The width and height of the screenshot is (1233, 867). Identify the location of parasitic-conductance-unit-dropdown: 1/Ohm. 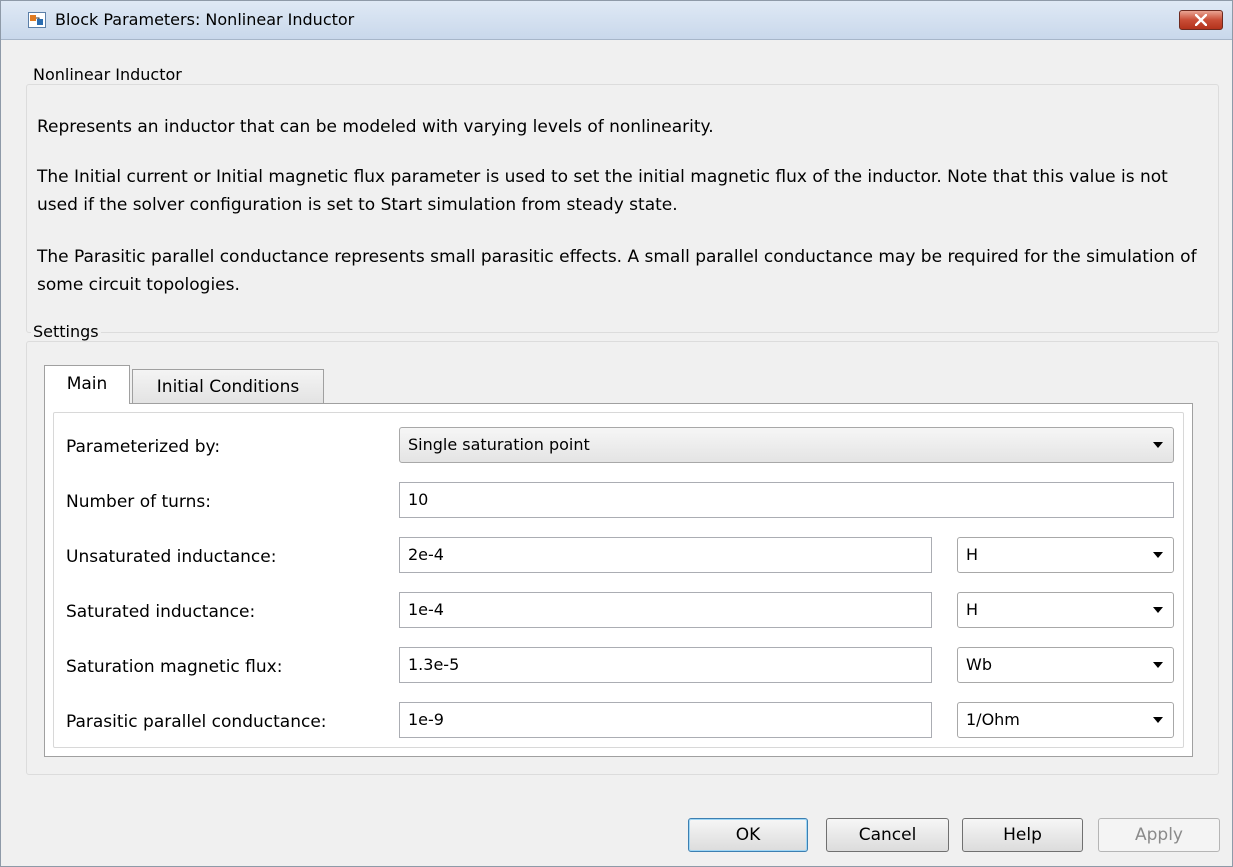
(1065, 720).